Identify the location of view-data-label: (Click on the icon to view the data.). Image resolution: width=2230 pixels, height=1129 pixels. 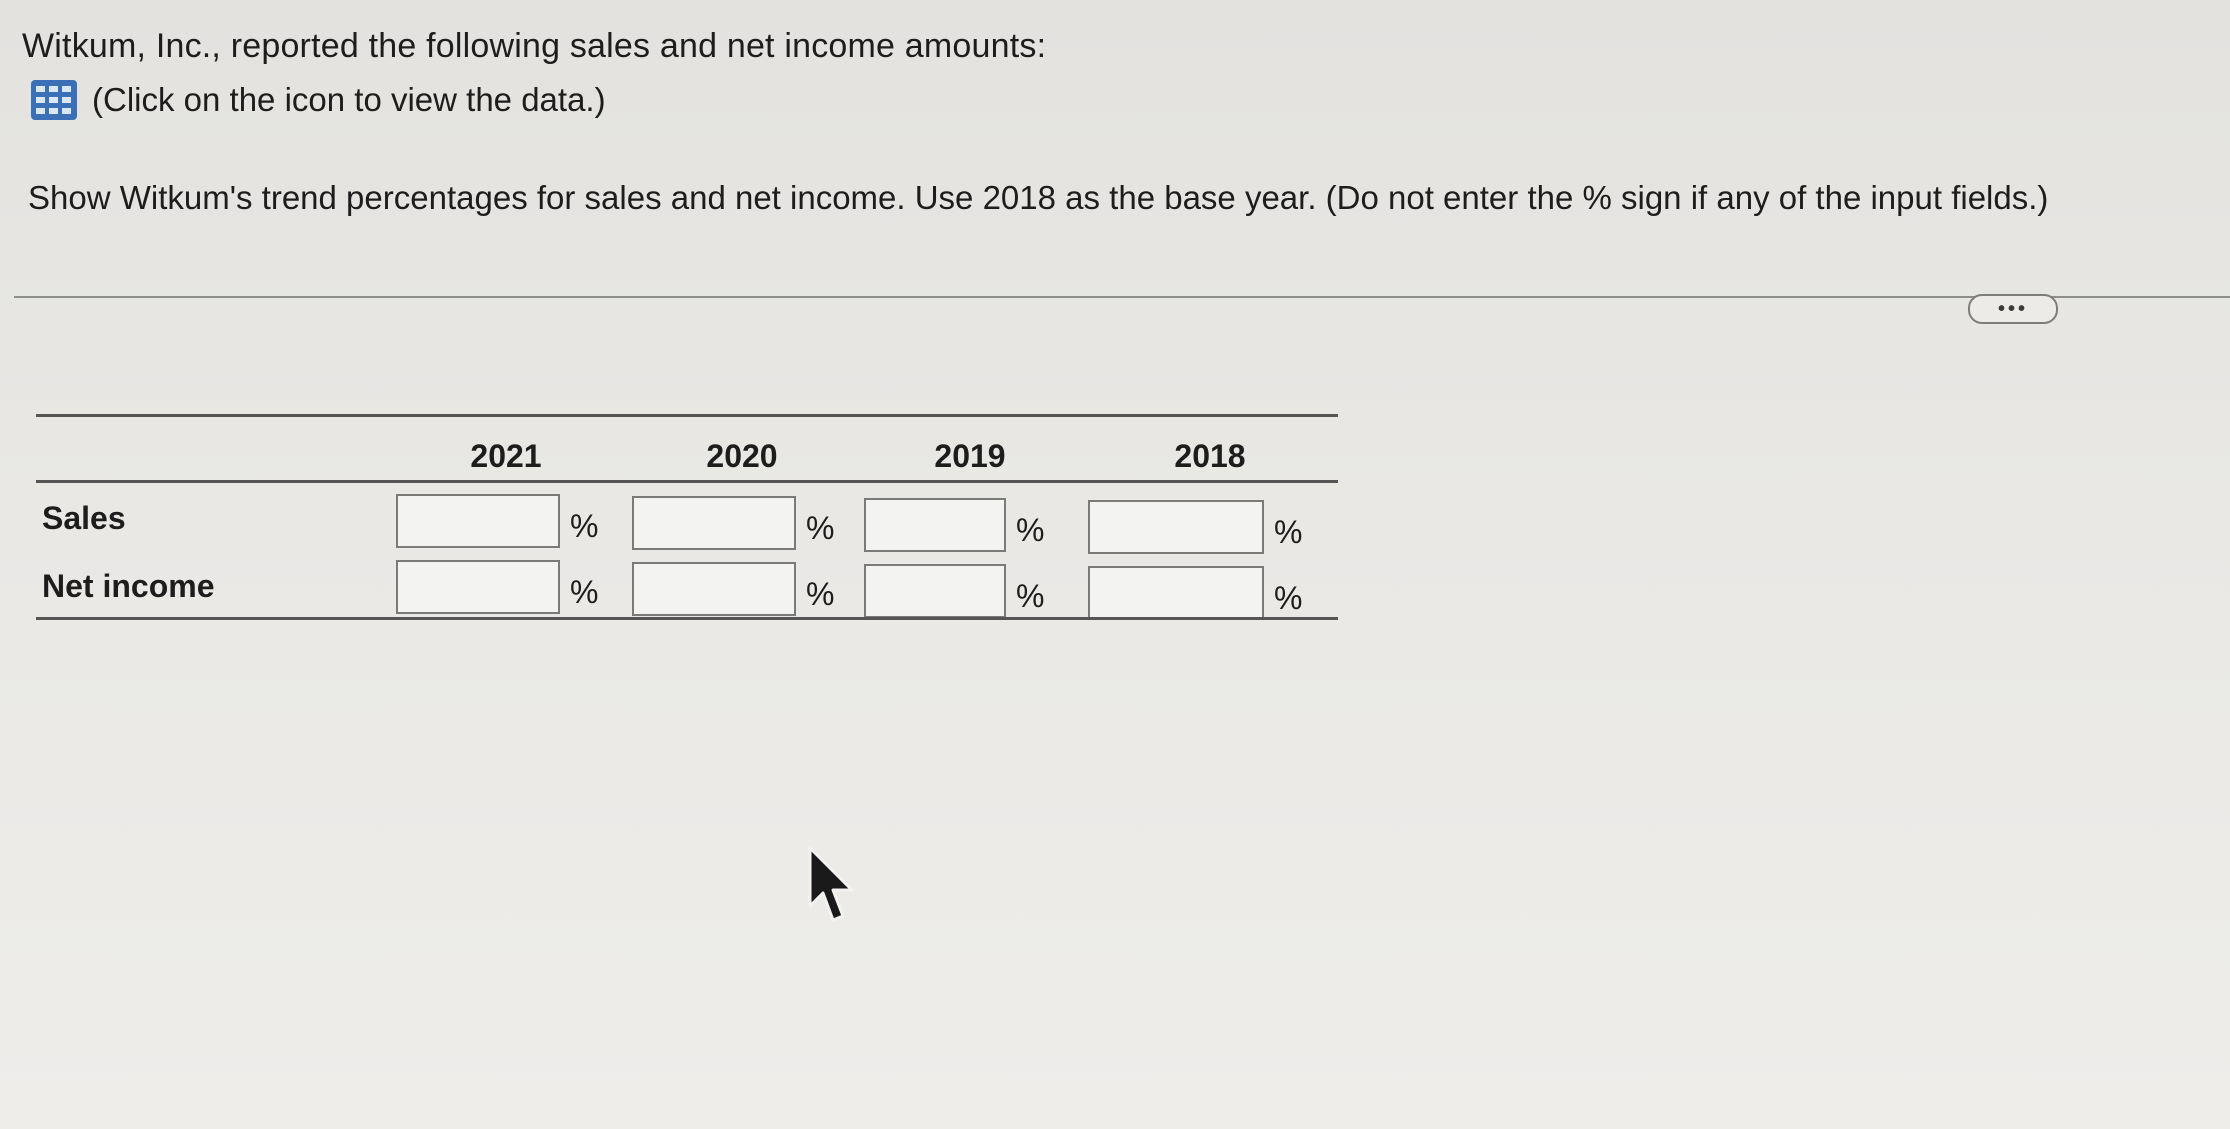
(349, 100).